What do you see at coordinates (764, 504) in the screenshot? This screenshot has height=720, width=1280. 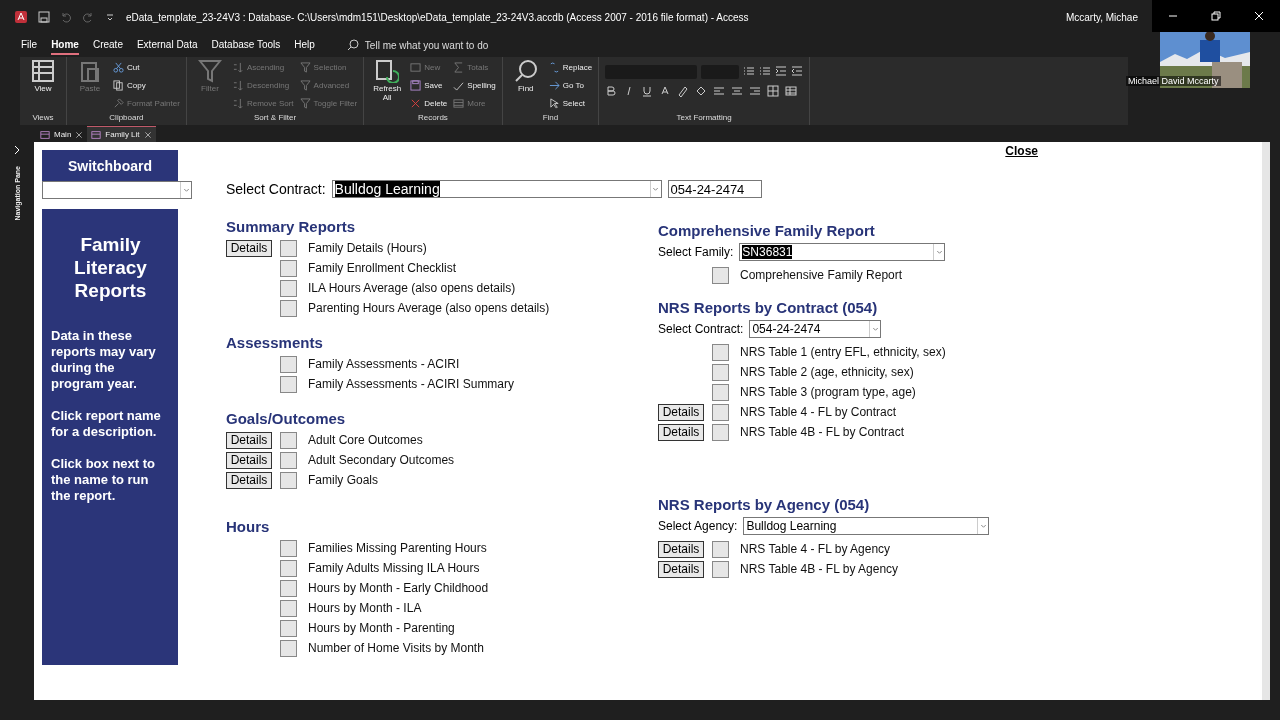 I see `section-title: NRS Reports by Agency (054)` at bounding box center [764, 504].